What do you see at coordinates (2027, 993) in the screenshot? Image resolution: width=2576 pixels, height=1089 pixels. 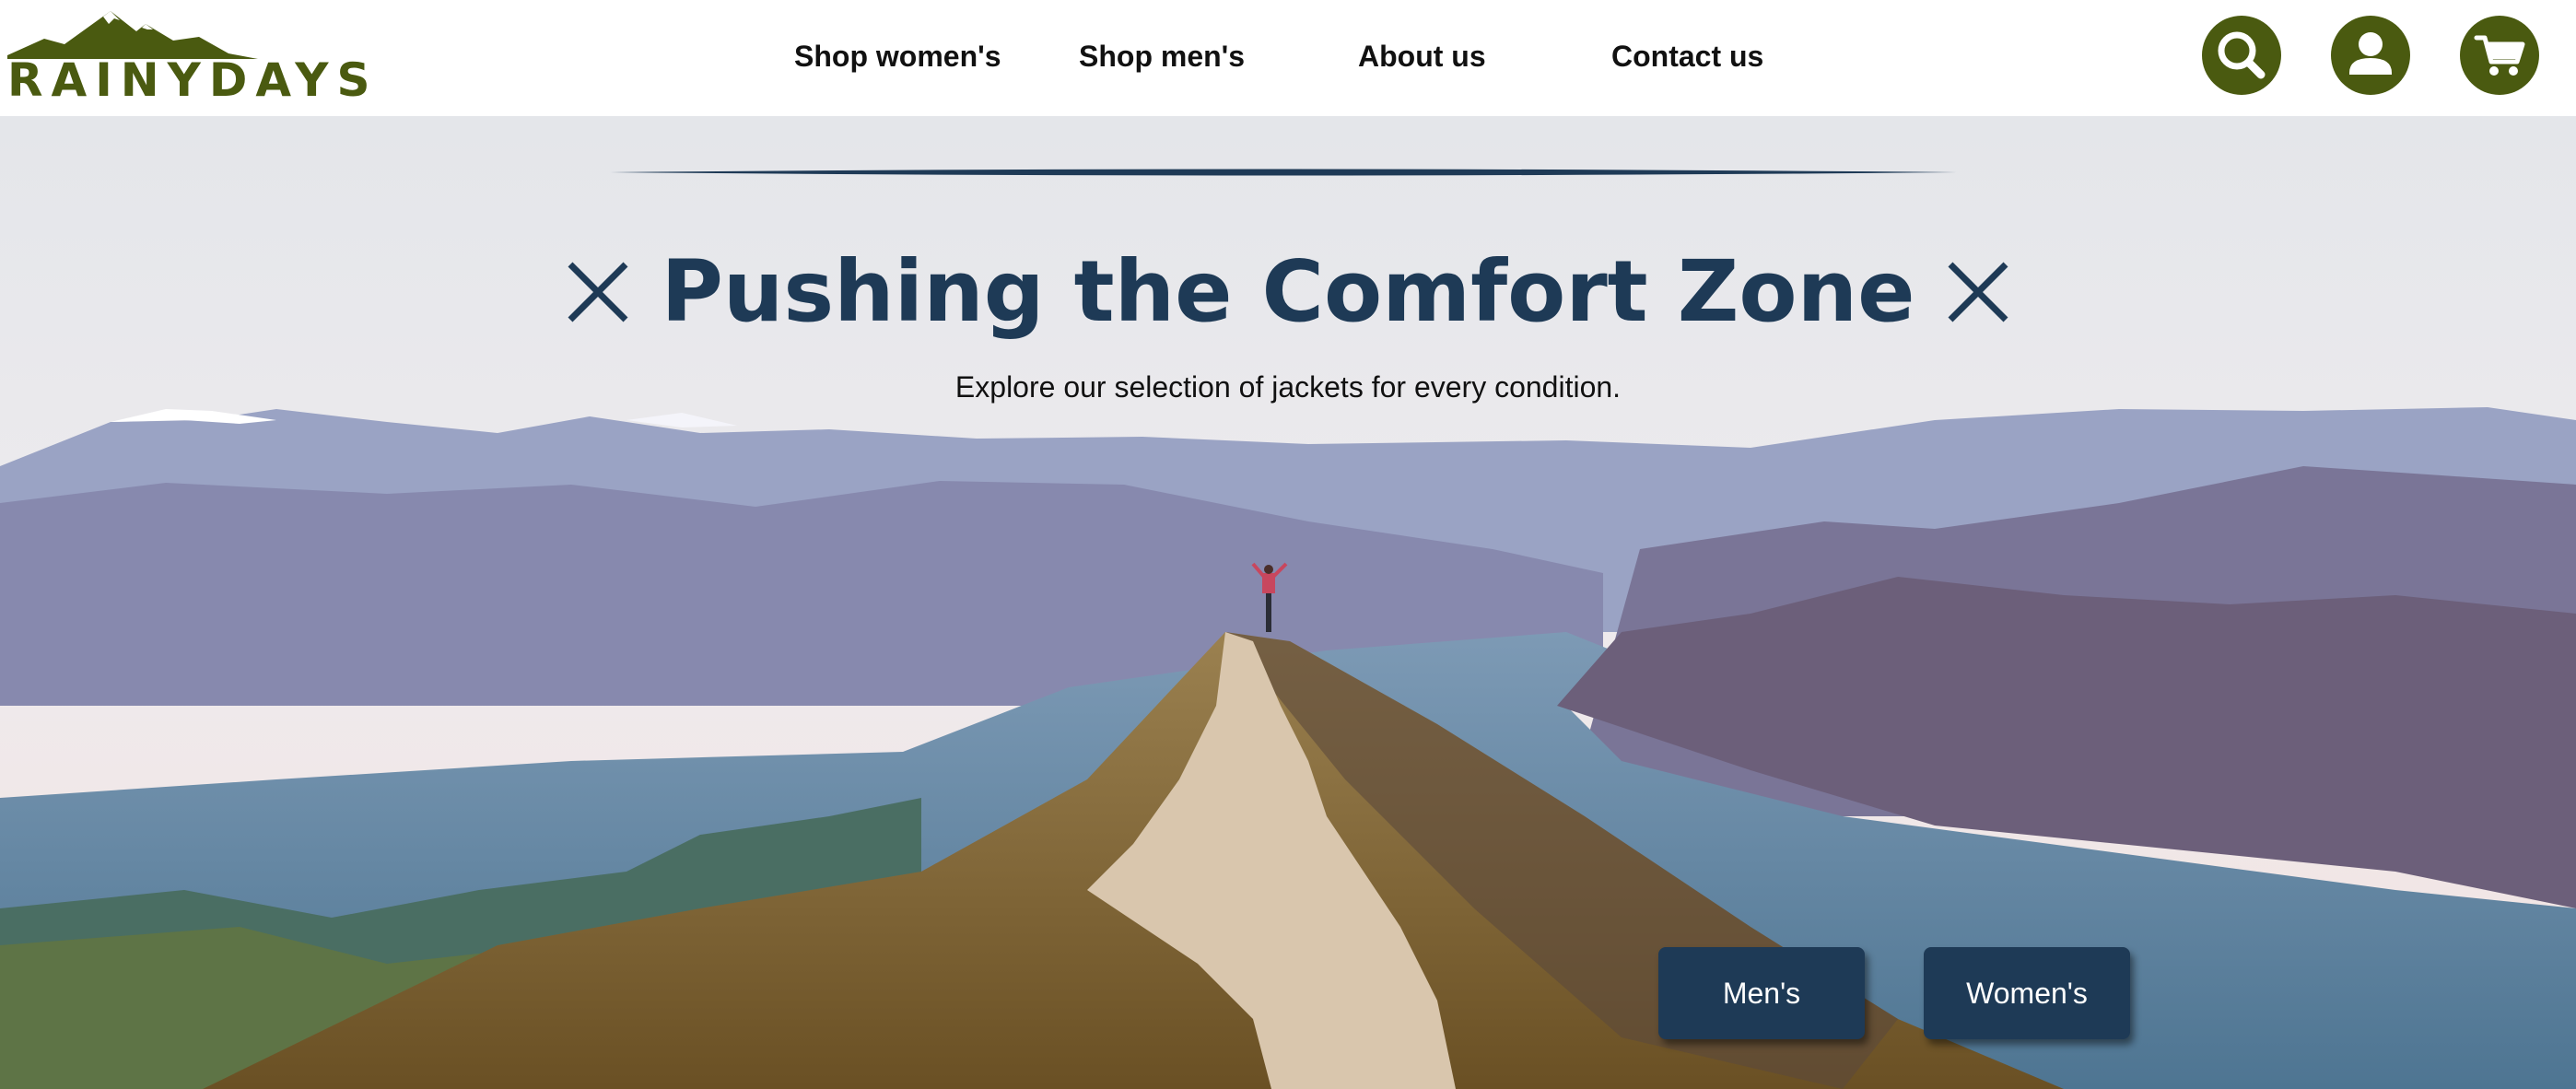 I see `womens-button: Women's` at bounding box center [2027, 993].